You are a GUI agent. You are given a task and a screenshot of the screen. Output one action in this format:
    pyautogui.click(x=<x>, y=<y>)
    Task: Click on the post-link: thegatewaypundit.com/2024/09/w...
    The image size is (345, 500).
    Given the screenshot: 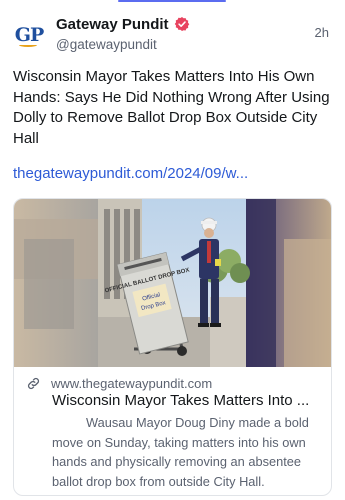 What is the action you would take?
    pyautogui.click(x=130, y=173)
    